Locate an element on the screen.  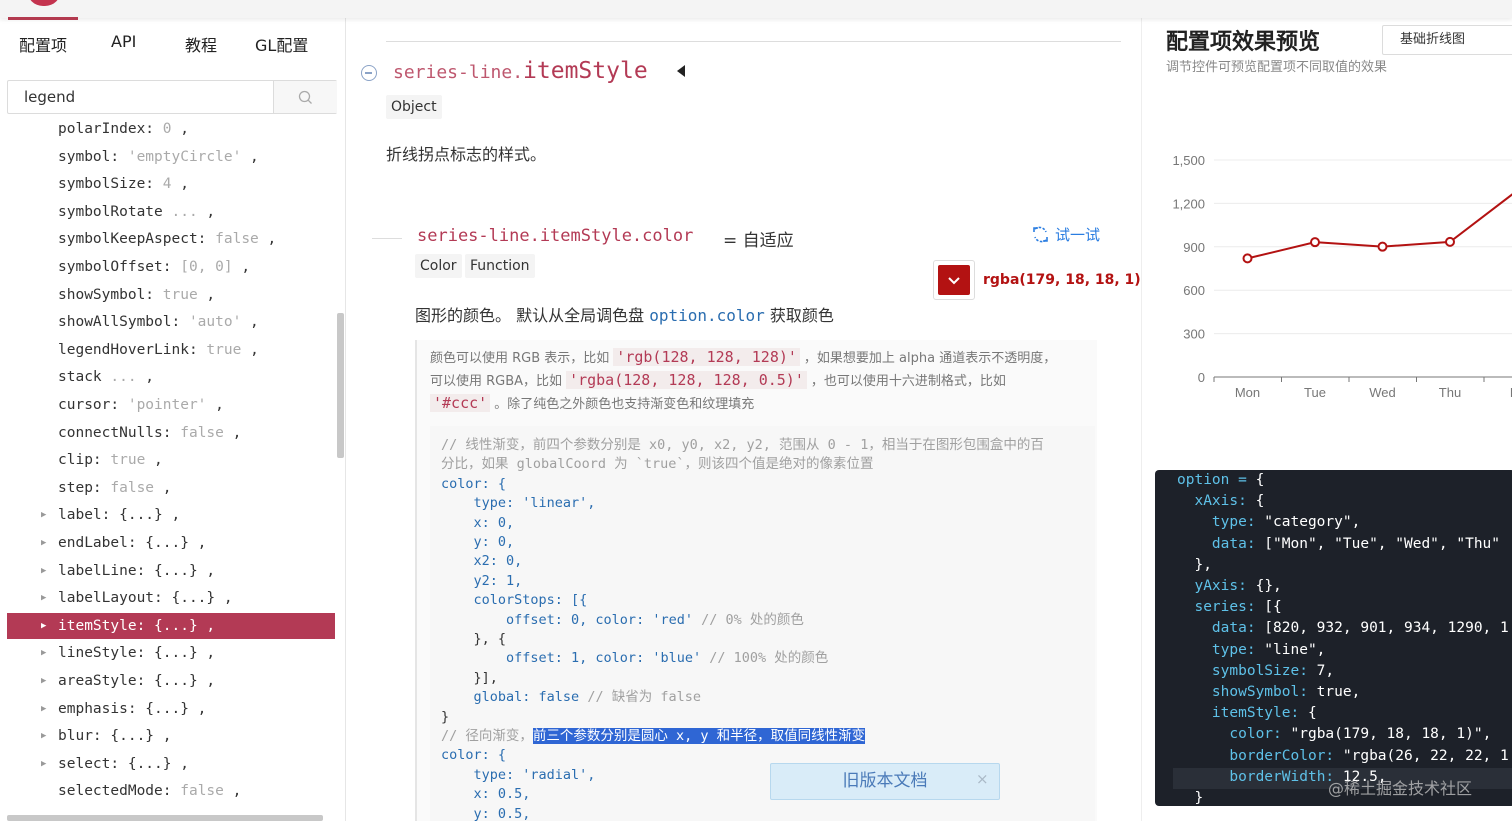
tree-item: ▶ label: {...} , is located at coordinates (171, 515).